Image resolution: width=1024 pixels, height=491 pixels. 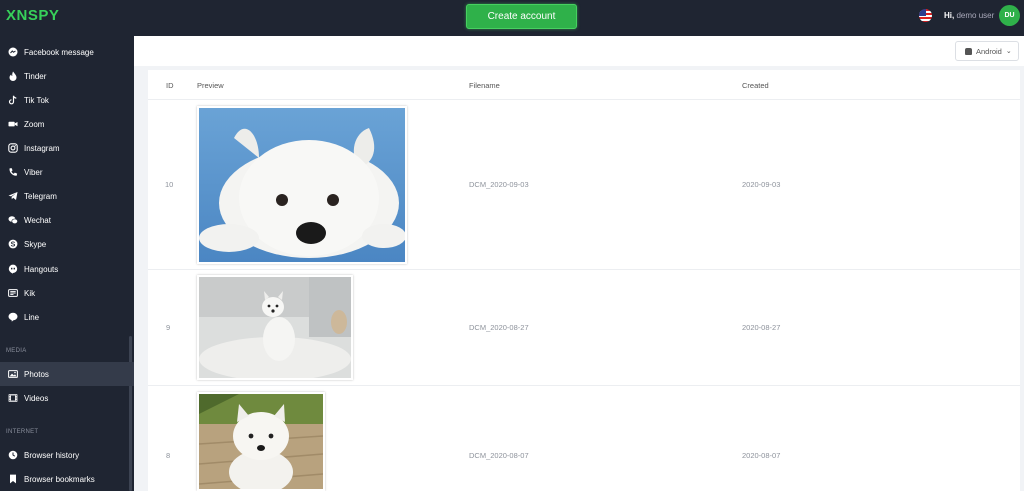 I want to click on sidebar-item-tiktok: Tik Tok, so click(x=67, y=100).